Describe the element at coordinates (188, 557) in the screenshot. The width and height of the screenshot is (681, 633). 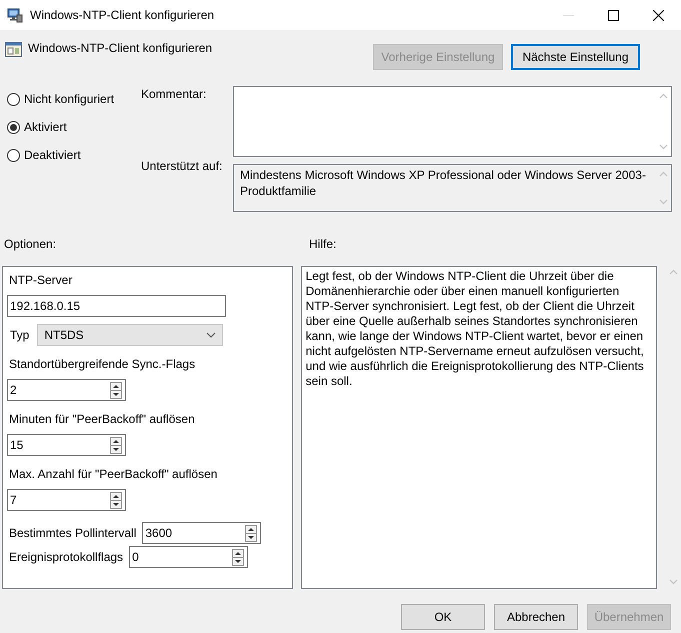
I see `spin-field: 0` at that location.